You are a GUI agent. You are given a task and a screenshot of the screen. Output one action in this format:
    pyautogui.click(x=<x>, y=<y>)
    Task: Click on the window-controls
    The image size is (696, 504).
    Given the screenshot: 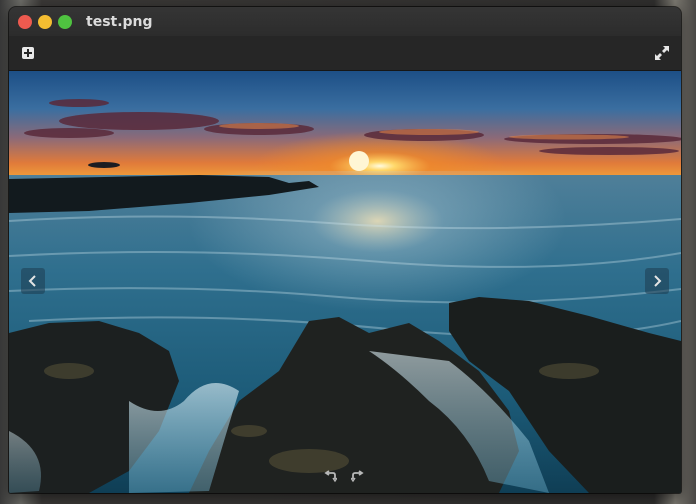 What is the action you would take?
    pyautogui.click(x=45, y=21)
    